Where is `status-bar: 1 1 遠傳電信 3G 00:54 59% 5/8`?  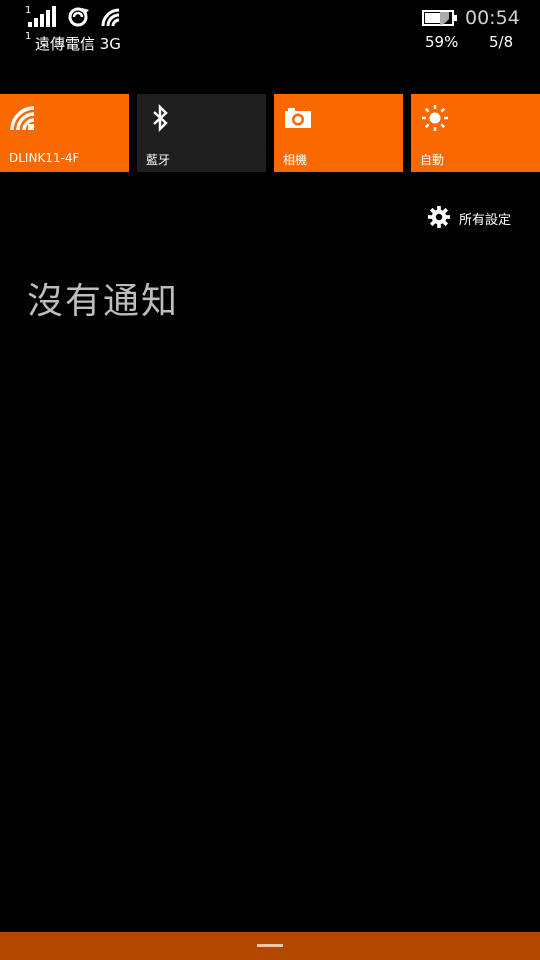
status-bar: 1 1 遠傳電信 3G 00:54 59% 5/8 is located at coordinates (270, 30).